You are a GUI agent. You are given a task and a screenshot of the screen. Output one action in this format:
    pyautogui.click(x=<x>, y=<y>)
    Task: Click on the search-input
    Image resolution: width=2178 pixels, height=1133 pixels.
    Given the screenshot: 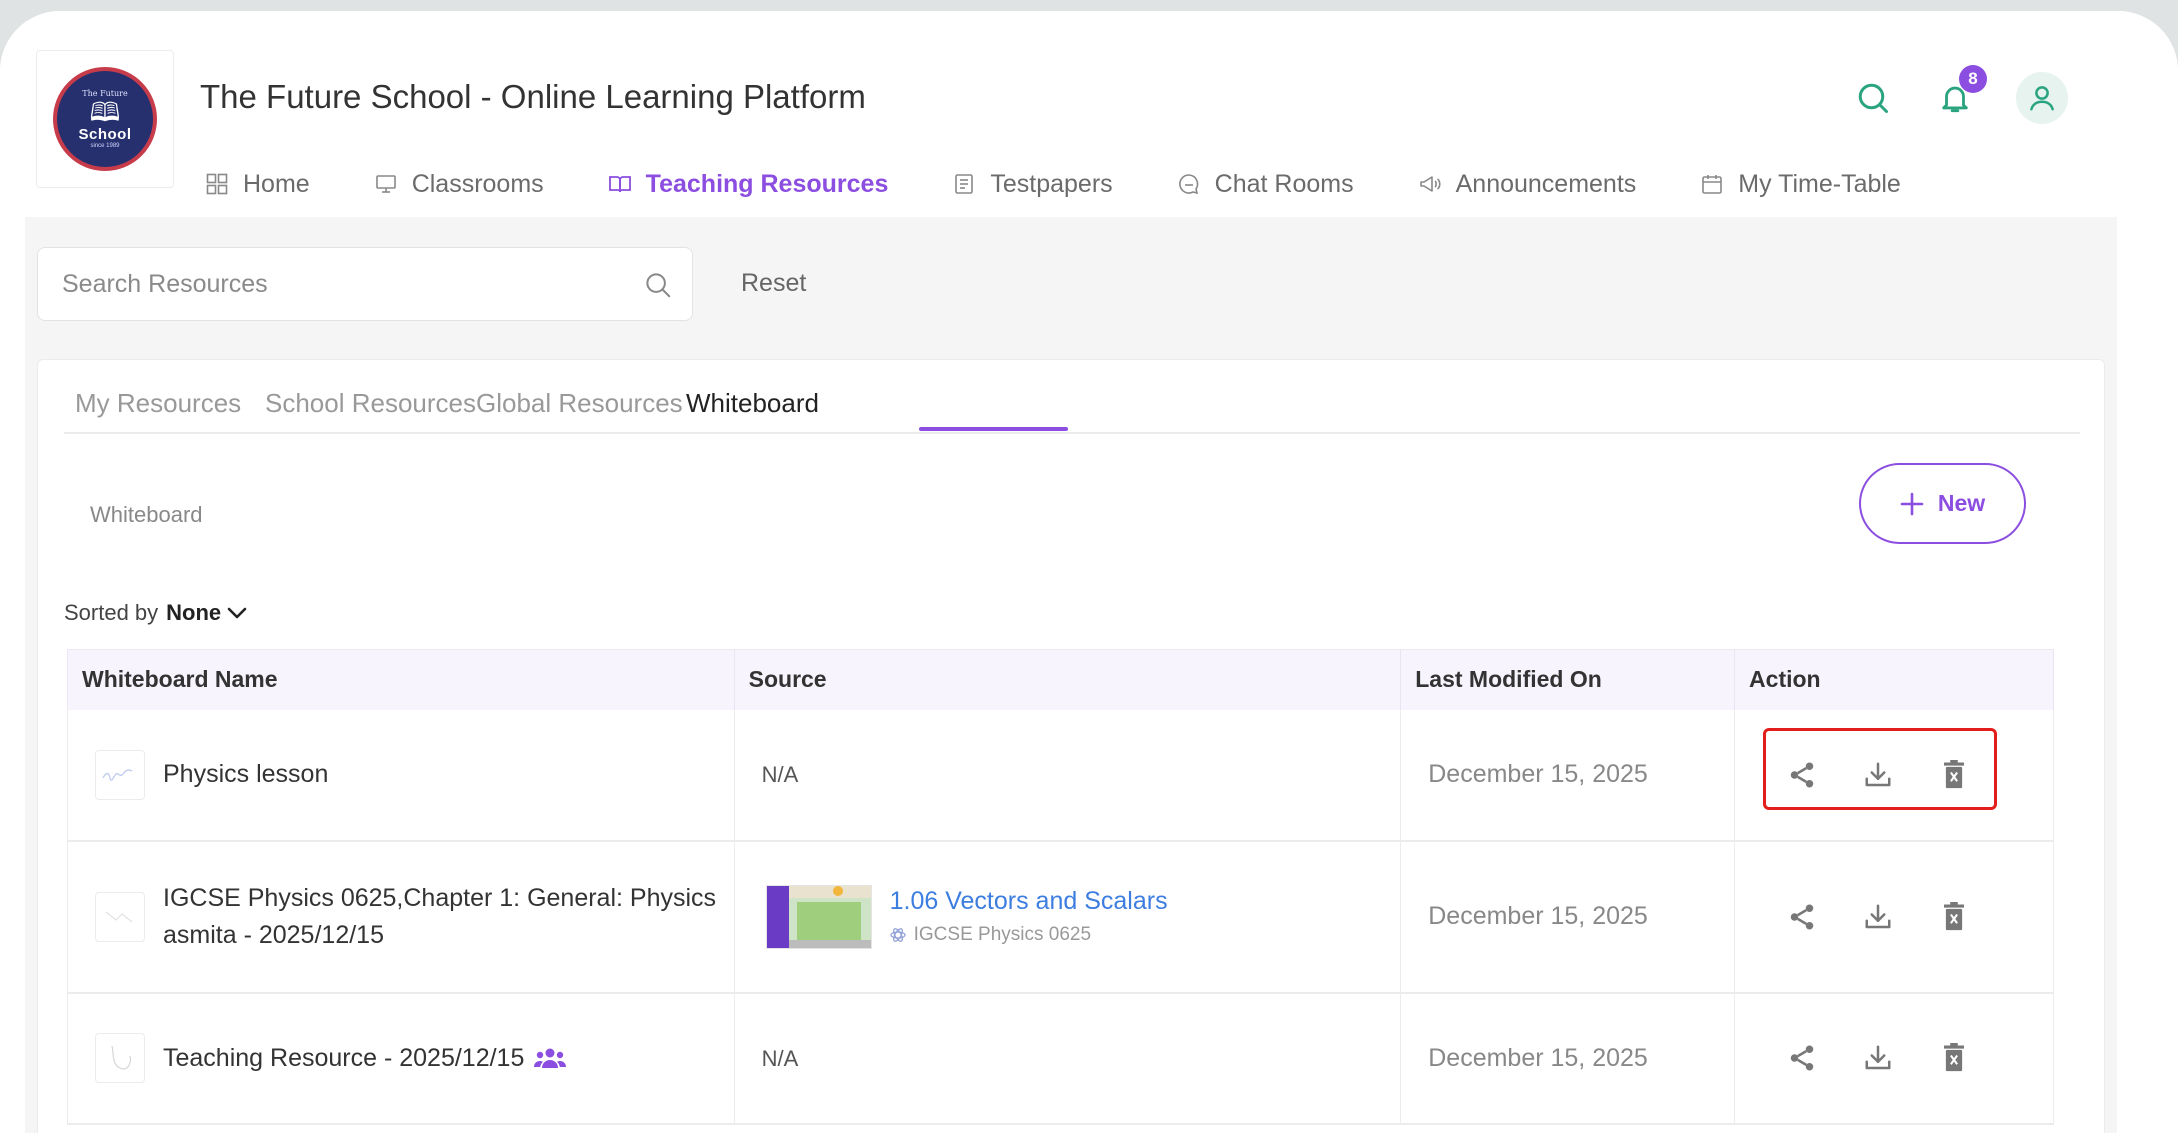 What is the action you would take?
    pyautogui.click(x=342, y=284)
    